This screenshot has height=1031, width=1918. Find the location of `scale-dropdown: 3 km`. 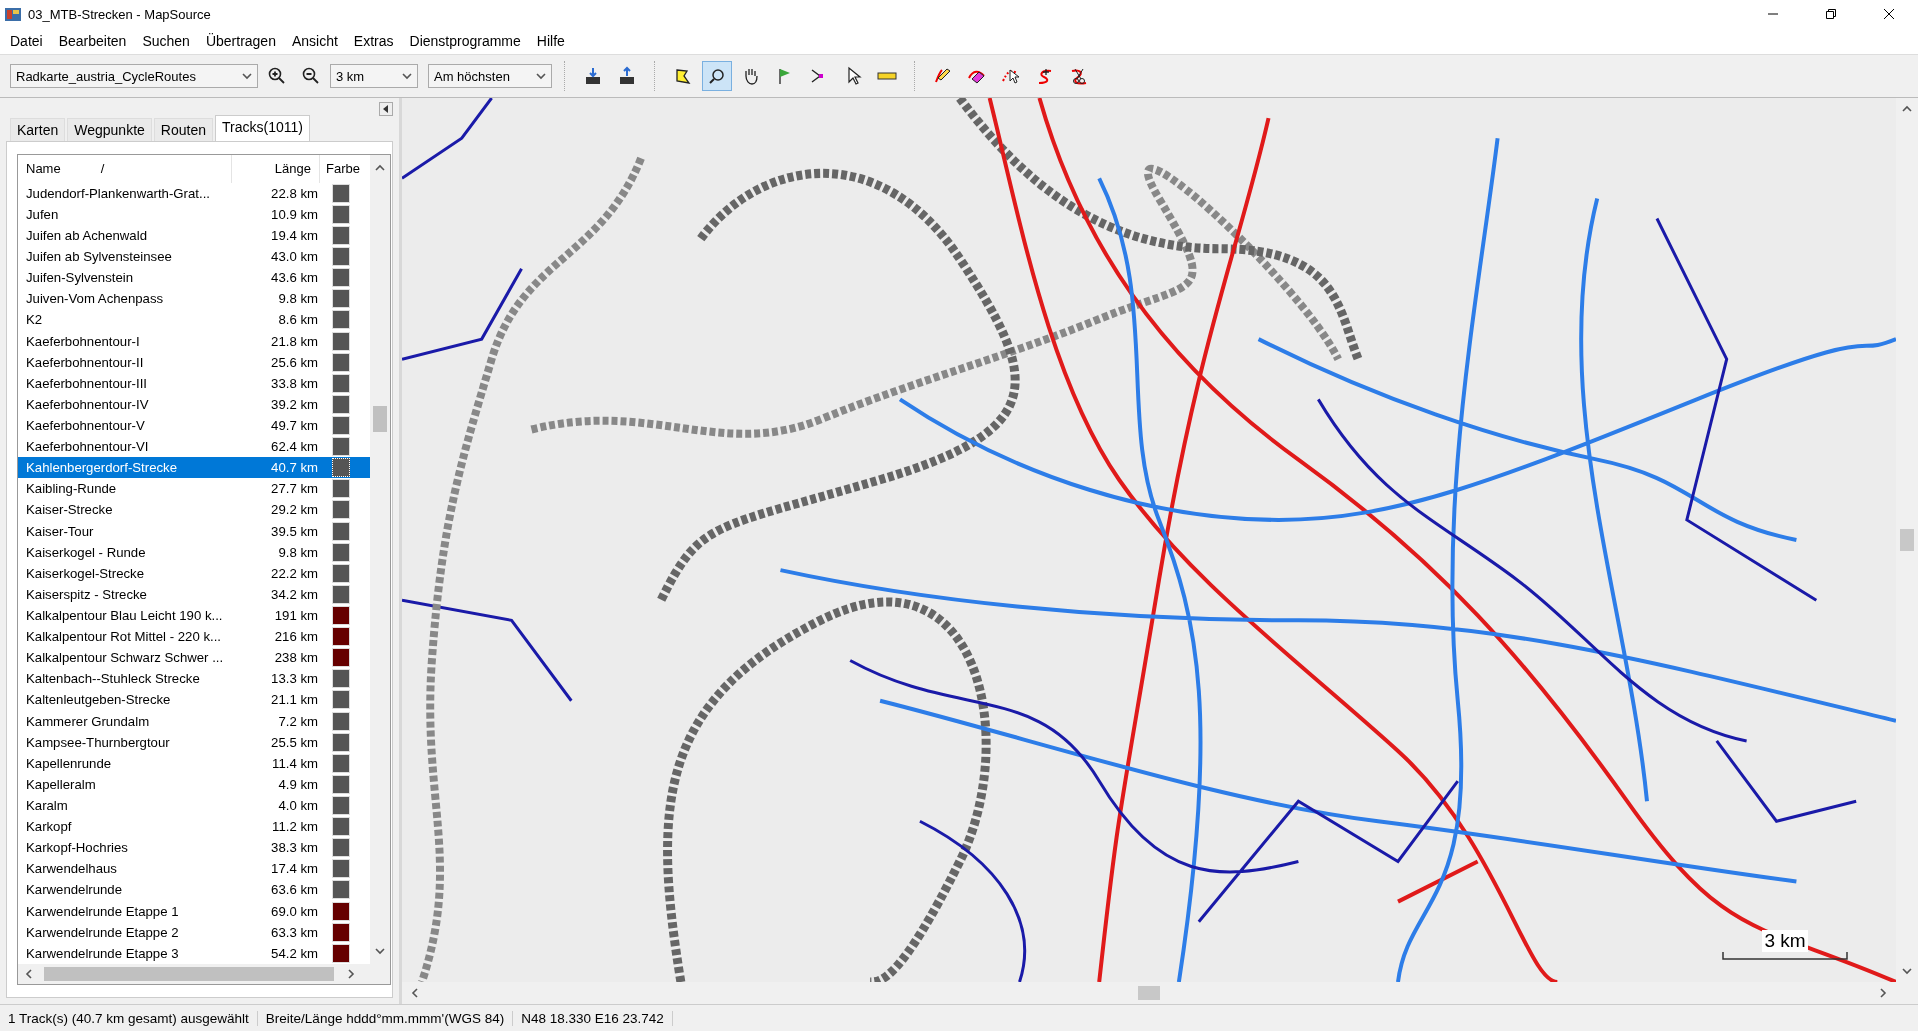

scale-dropdown: 3 km is located at coordinates (374, 76).